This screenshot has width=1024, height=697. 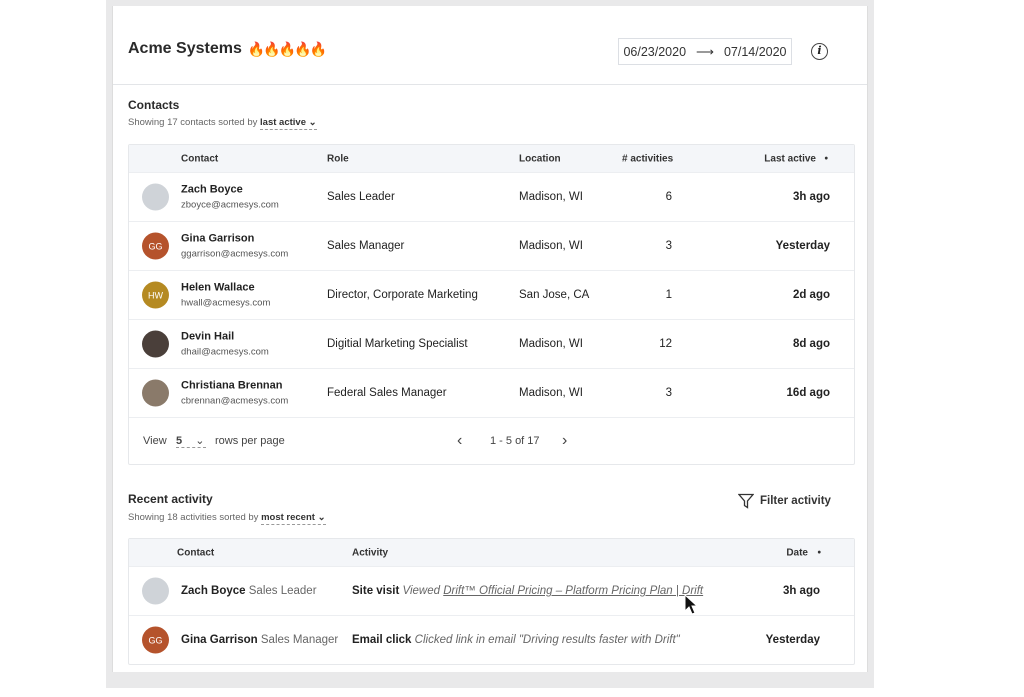 What do you see at coordinates (668, 295) in the screenshot?
I see `activity-count: 1` at bounding box center [668, 295].